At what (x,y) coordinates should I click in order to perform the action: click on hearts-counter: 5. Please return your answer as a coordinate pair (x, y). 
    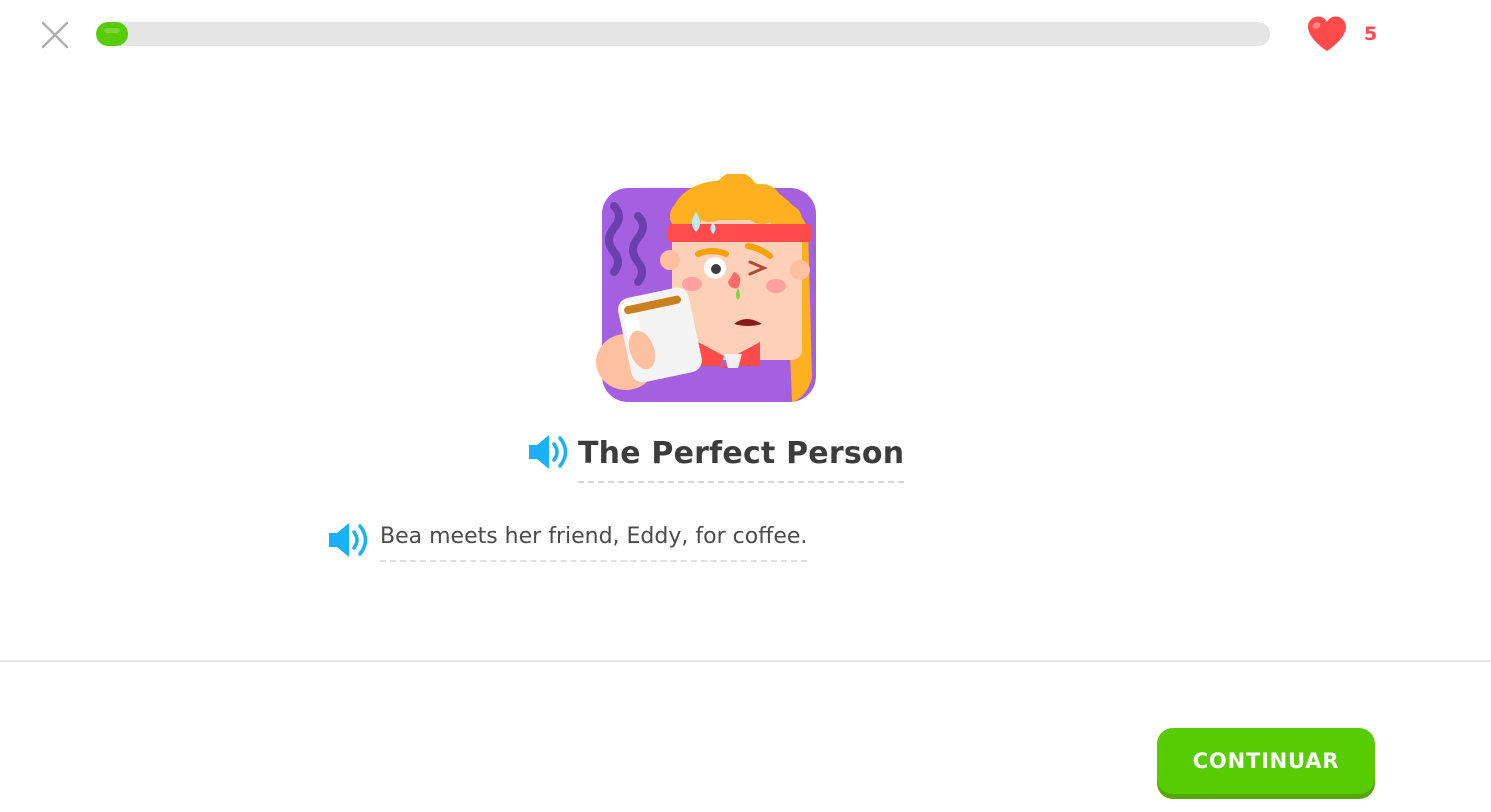
    Looking at the image, I should click on (1341, 34).